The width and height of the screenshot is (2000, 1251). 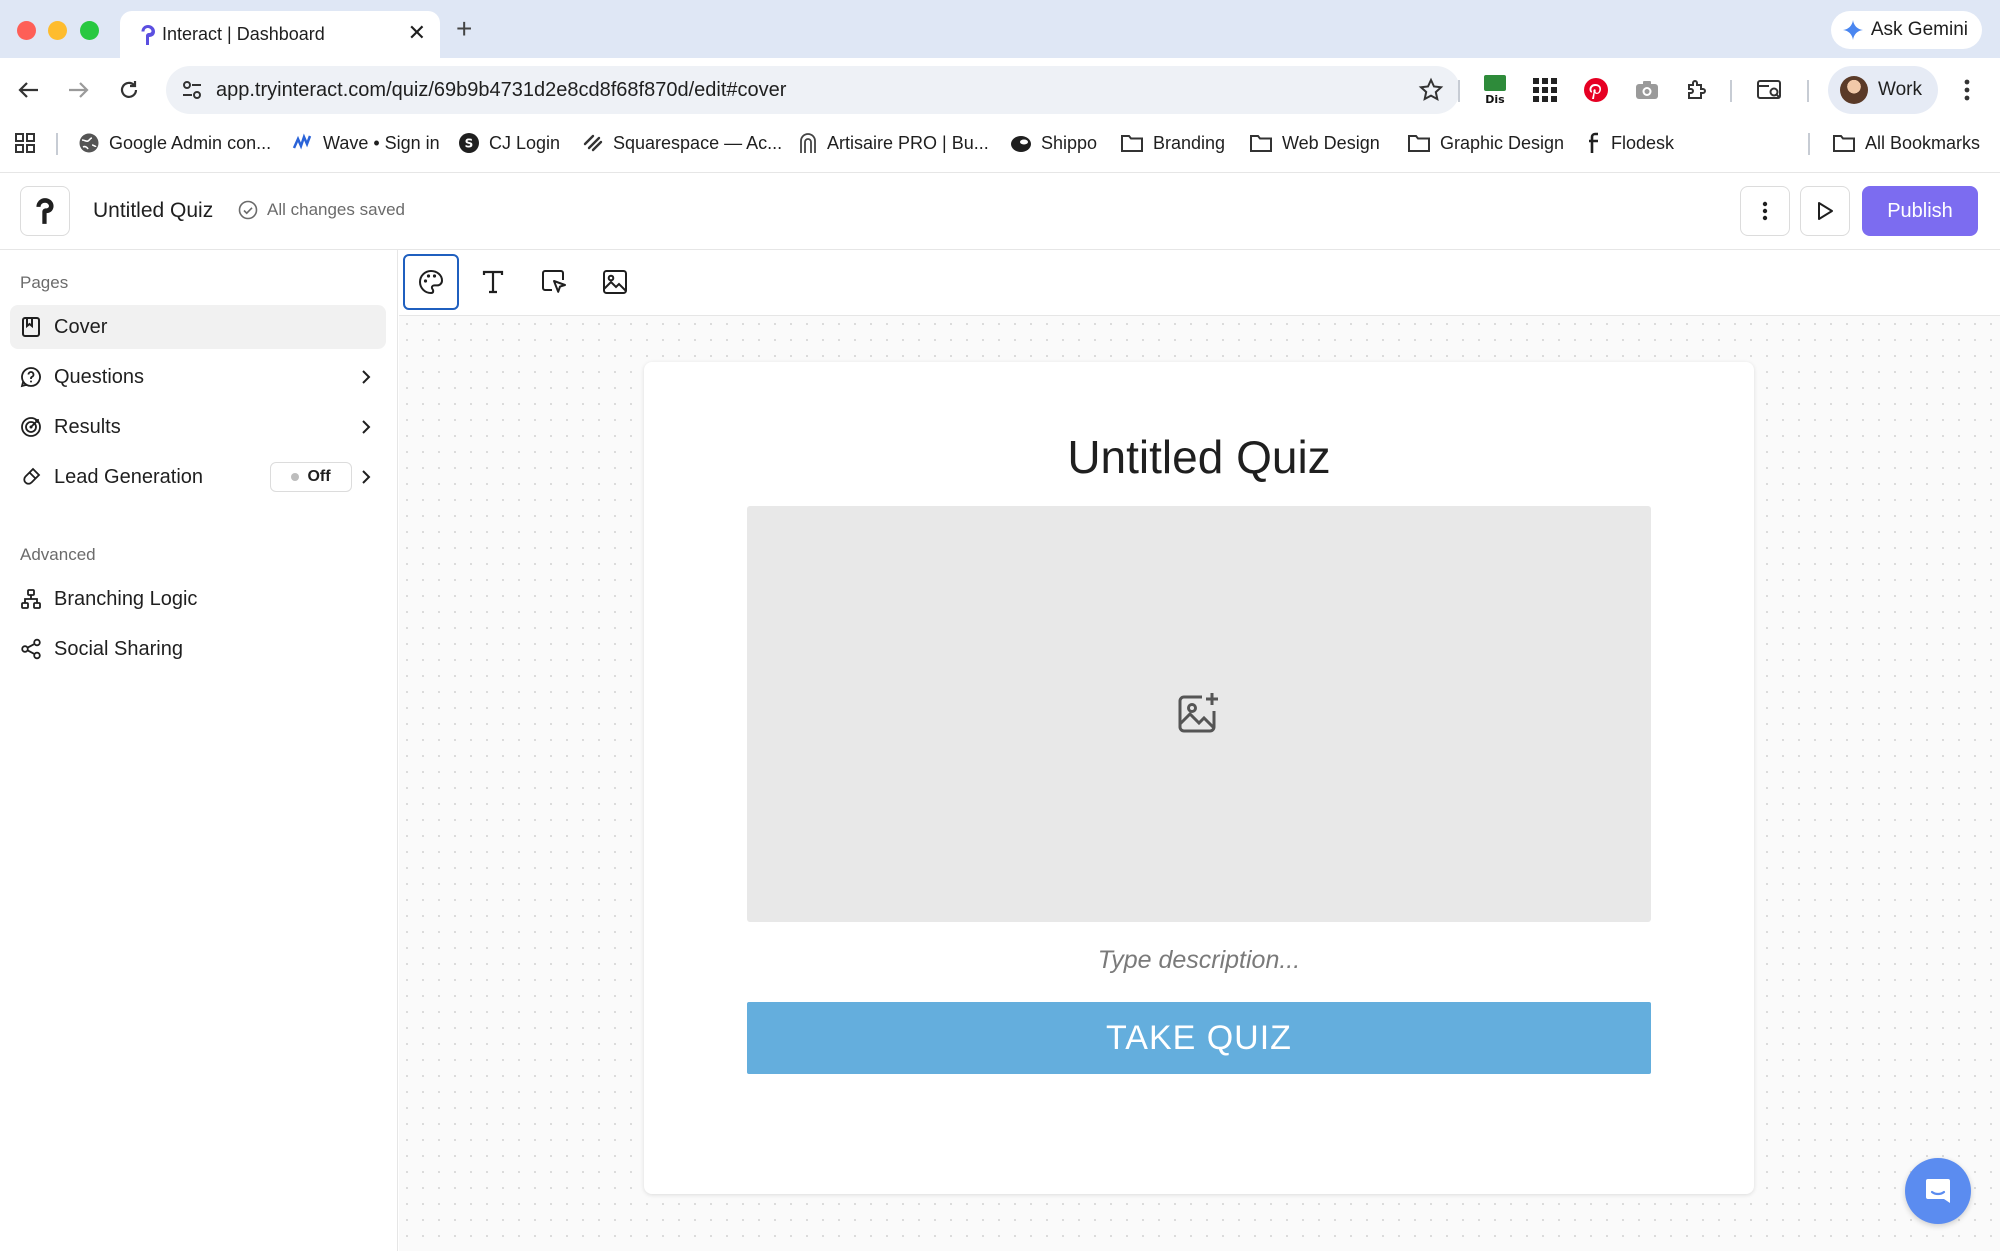 I want to click on app-header: Untitled Quiz All changes saved Publish, so click(x=1000, y=211).